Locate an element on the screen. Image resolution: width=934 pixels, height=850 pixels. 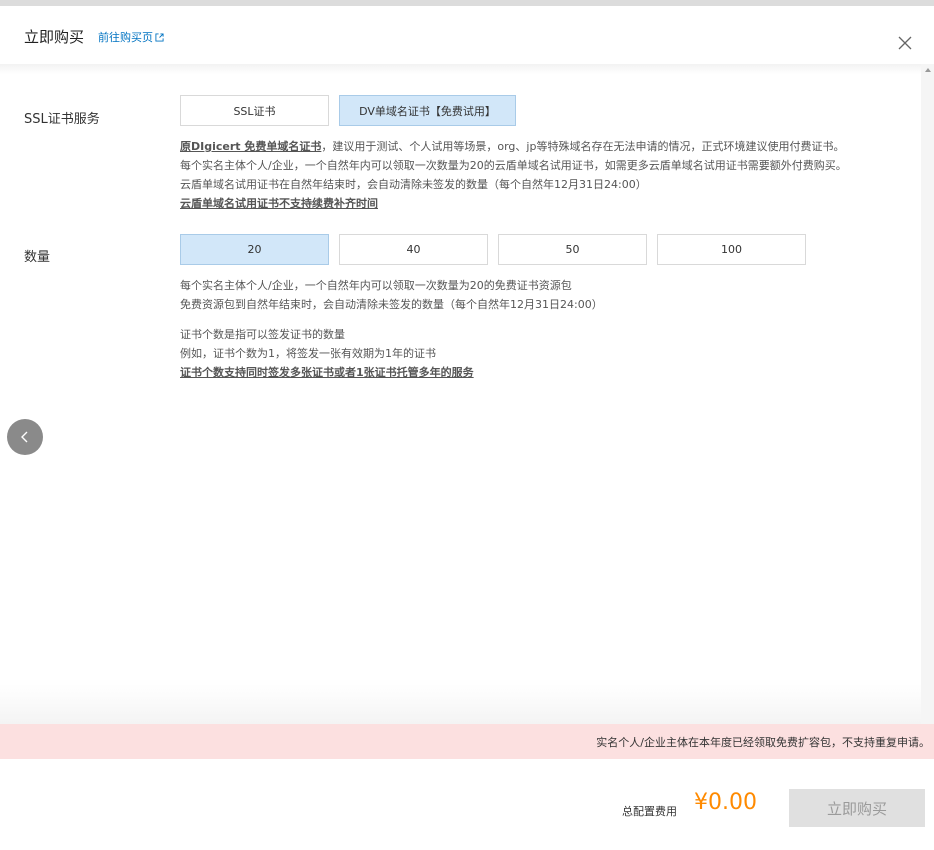
scrollbar is located at coordinates (927, 394).